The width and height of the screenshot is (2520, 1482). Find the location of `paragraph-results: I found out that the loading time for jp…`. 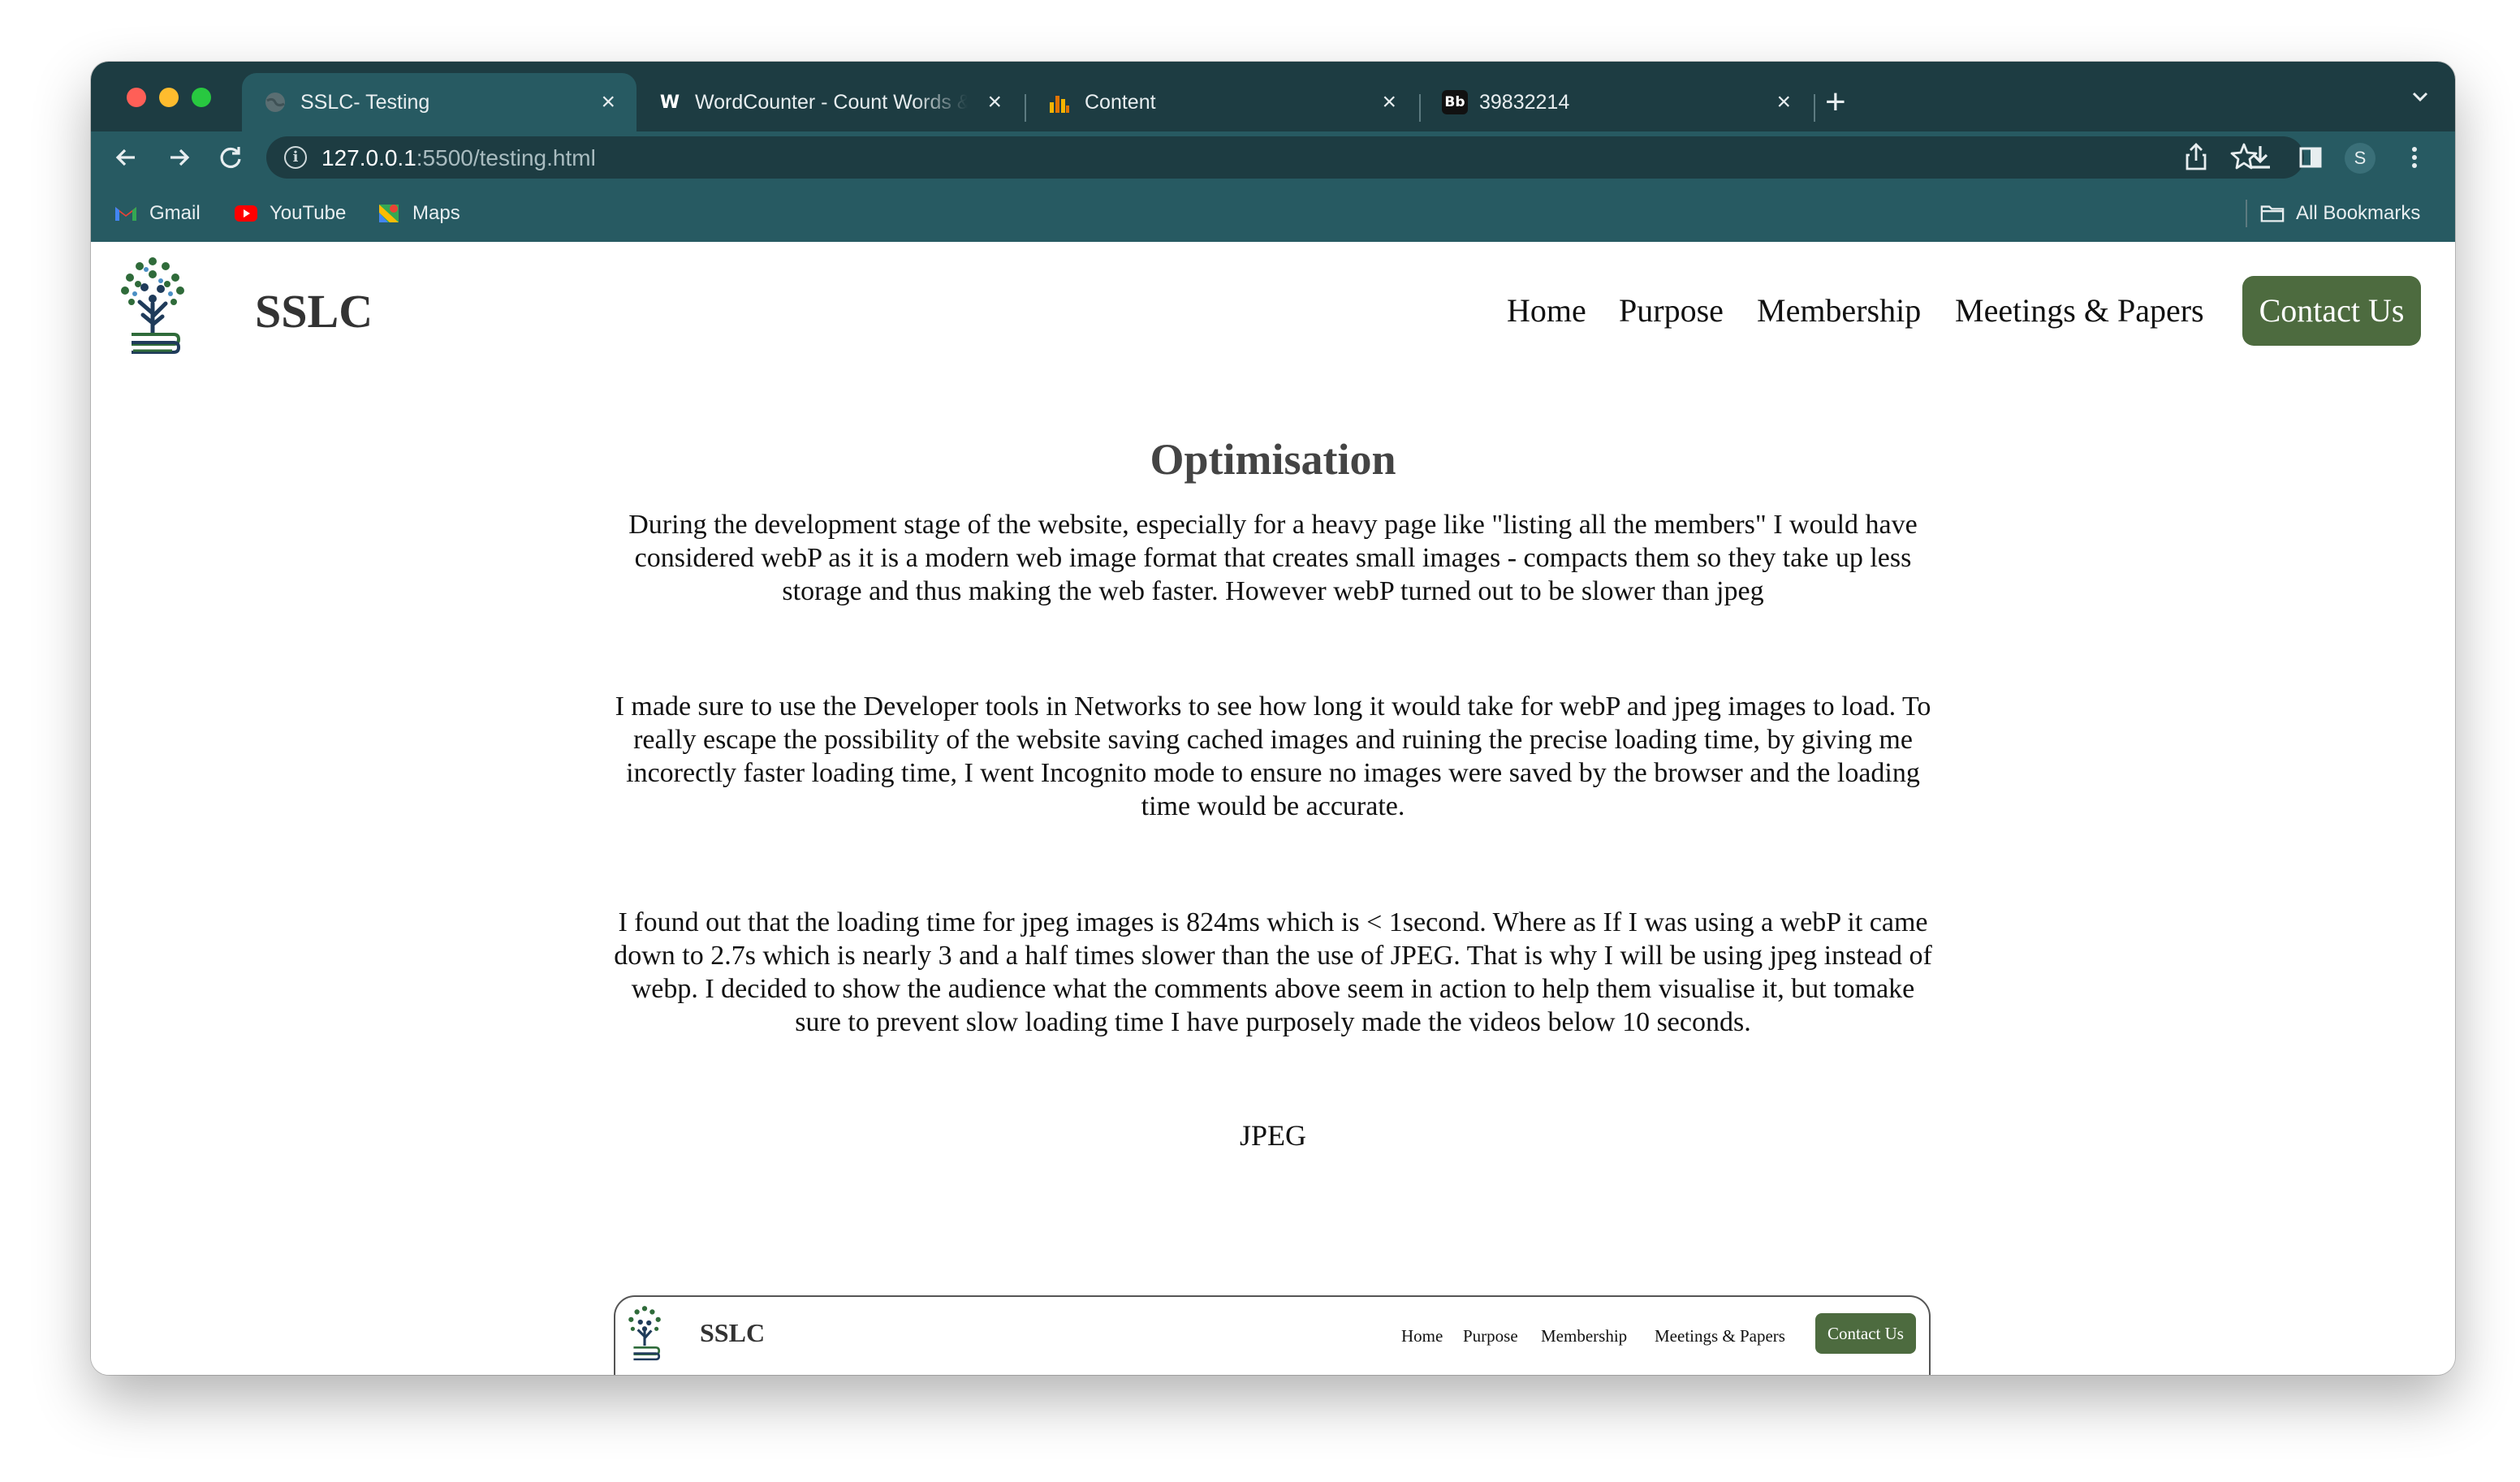

paragraph-results: I found out that the loading time for jp… is located at coordinates (1273, 972).